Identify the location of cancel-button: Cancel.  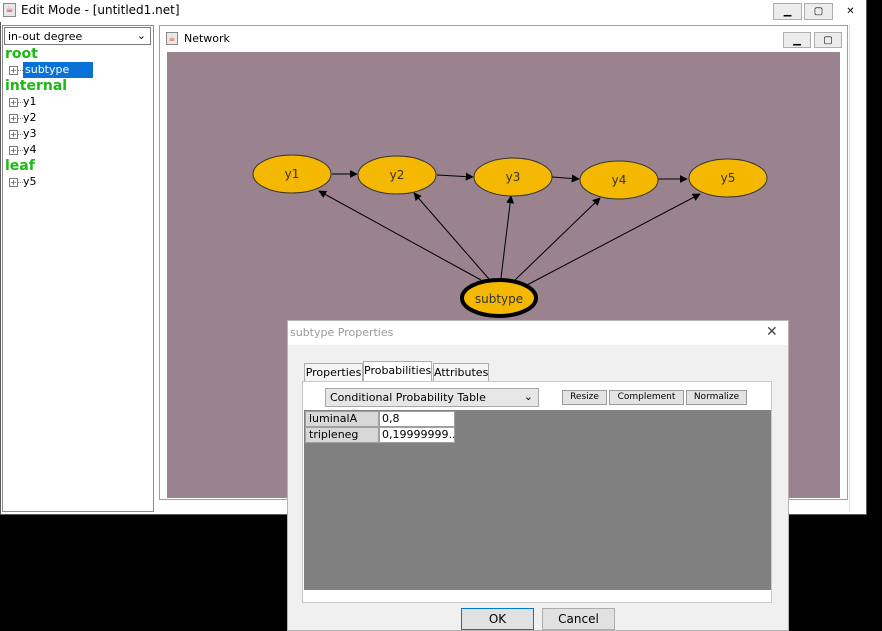
(578, 619).